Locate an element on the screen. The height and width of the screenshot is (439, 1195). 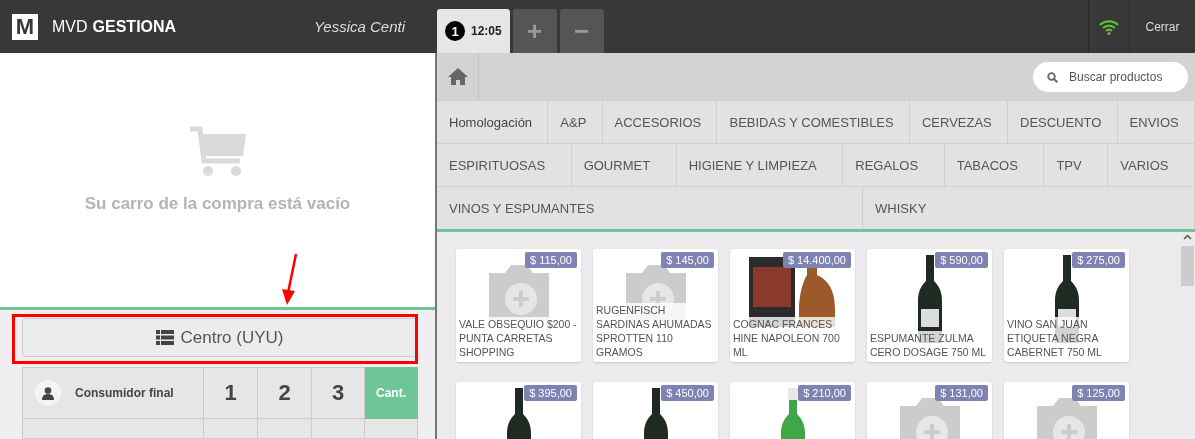
pricelist-button: Centro (UYU) is located at coordinates (219, 337).